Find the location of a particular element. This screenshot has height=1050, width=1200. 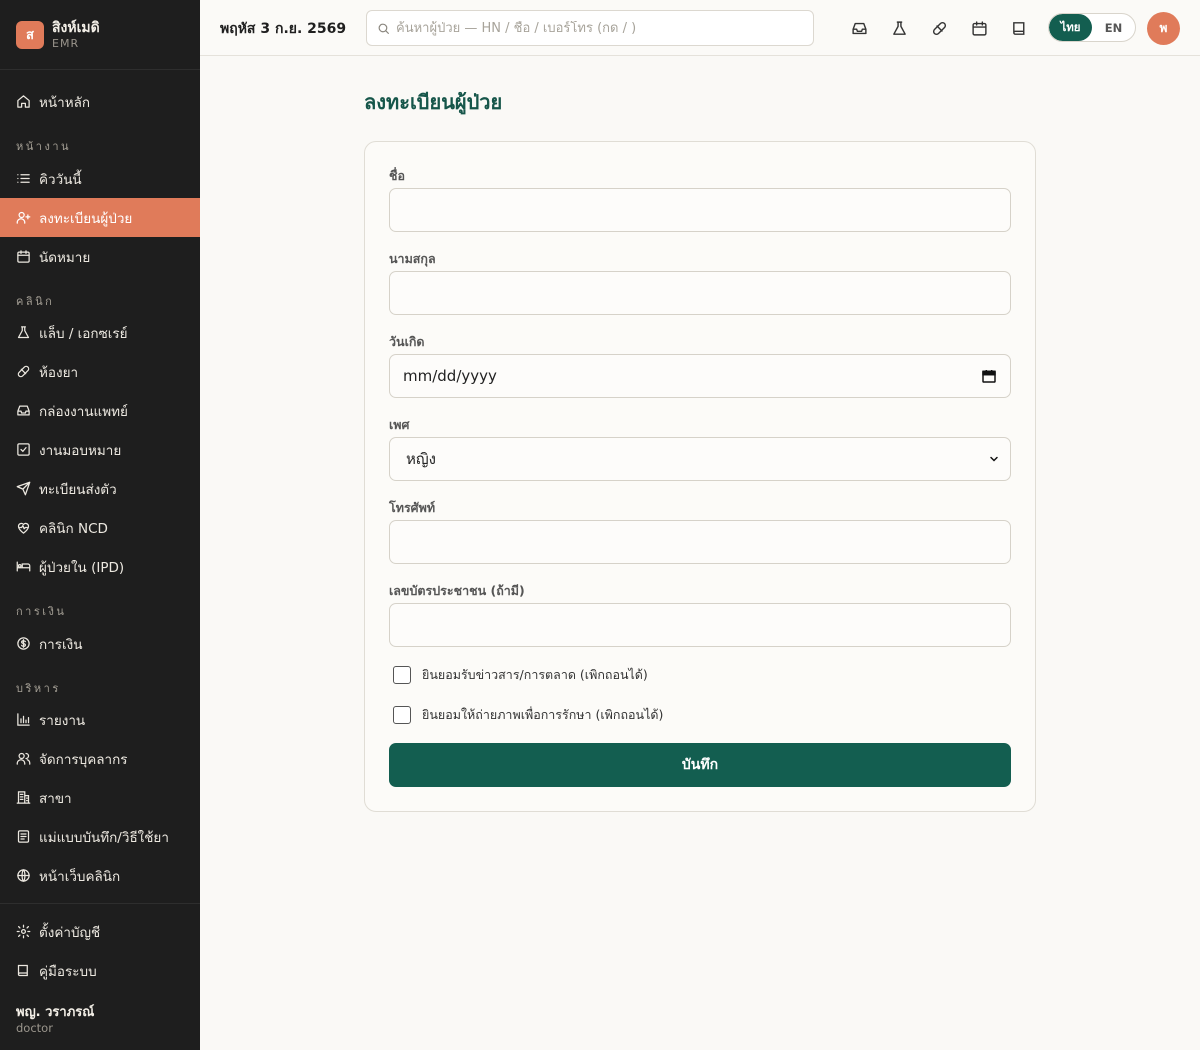

heart-pulse-icon is located at coordinates (23, 528).